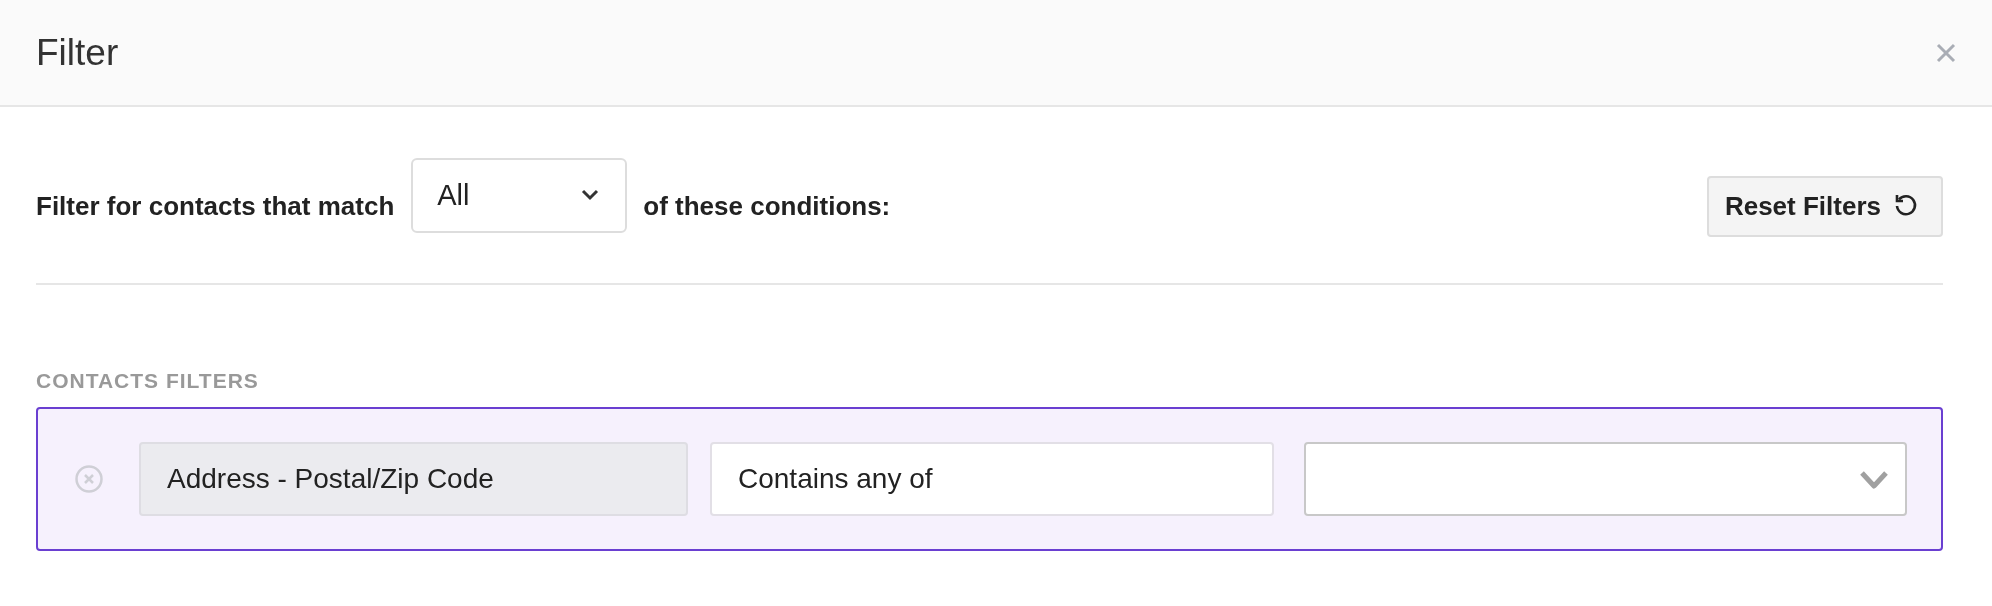 This screenshot has height=606, width=1992. What do you see at coordinates (767, 206) in the screenshot?
I see `match-label: of these conditions:` at bounding box center [767, 206].